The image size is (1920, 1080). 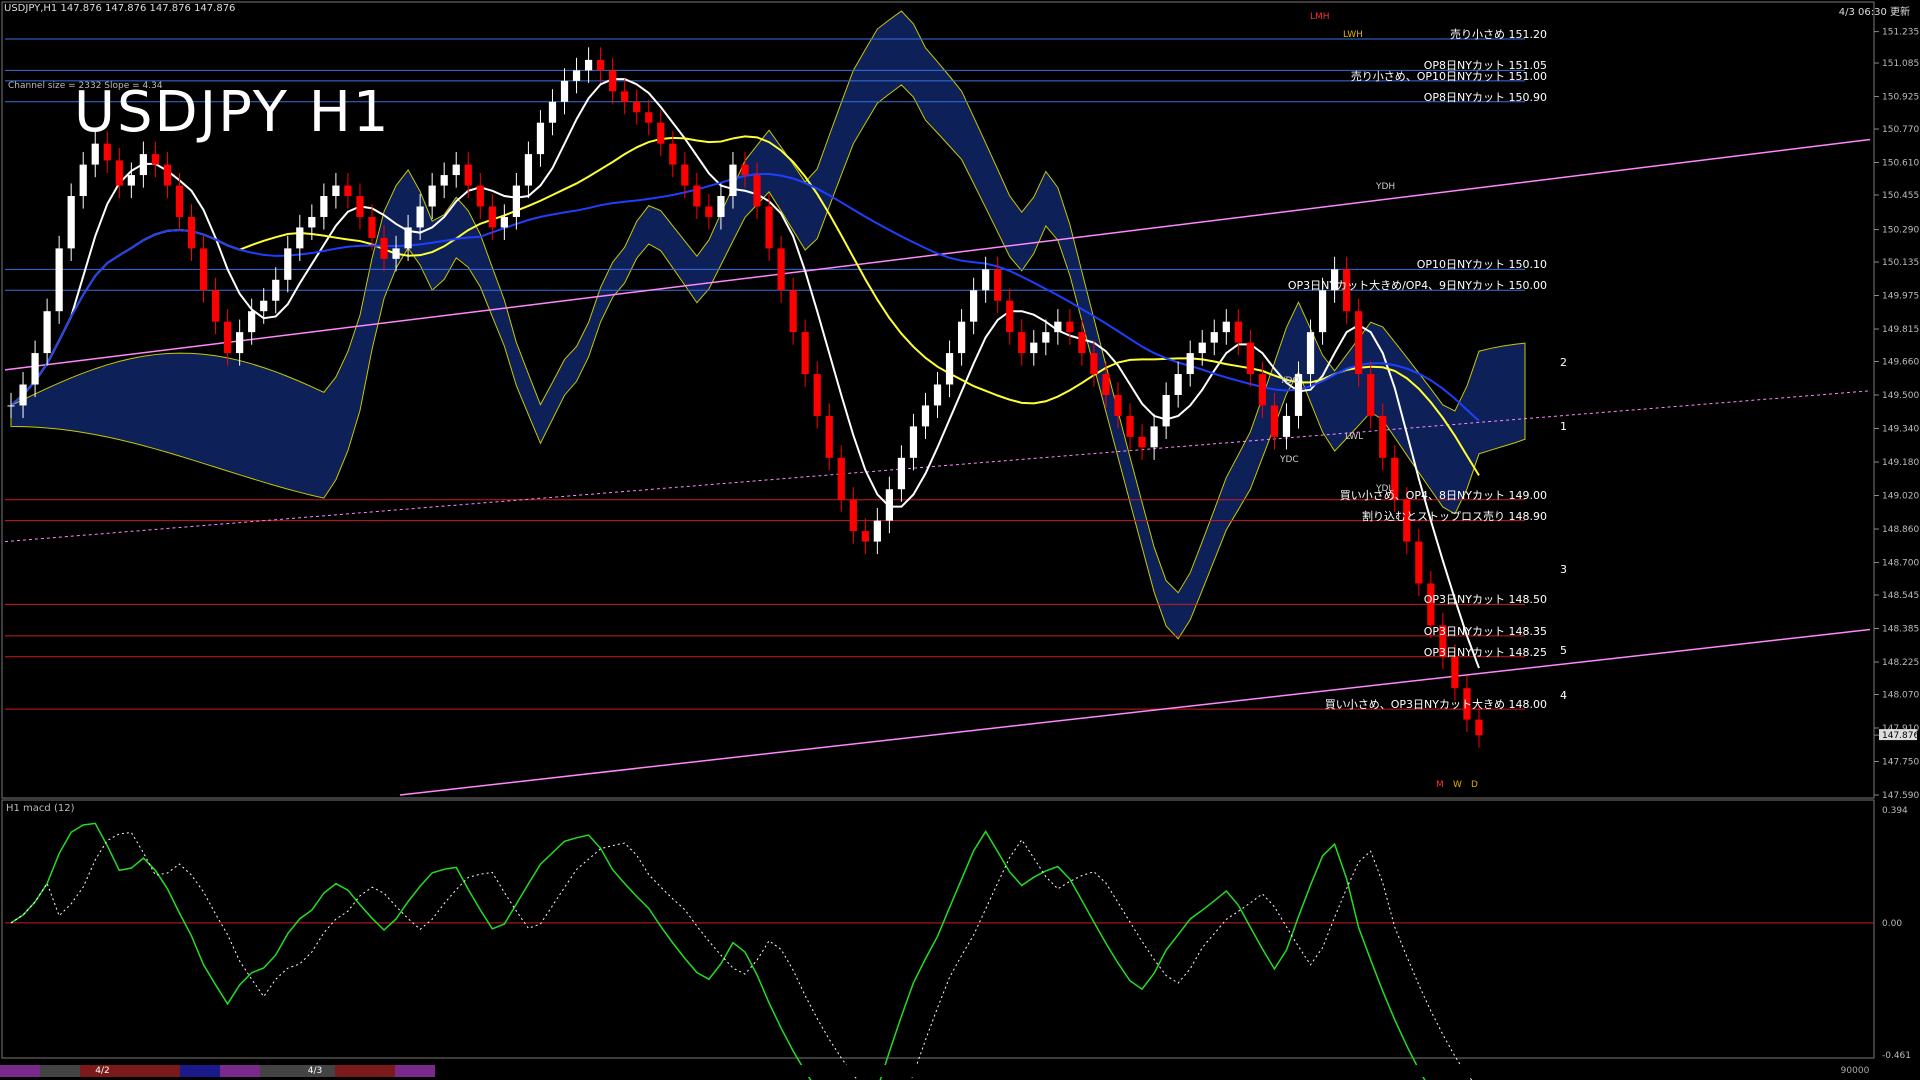 I want to click on price-level-label: OP3日NYカット 148.50, so click(x=1485, y=600).